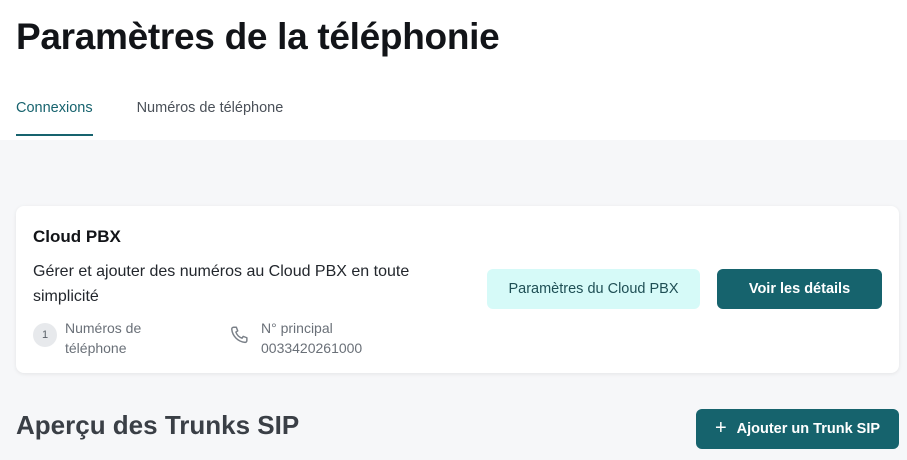 This screenshot has width=907, height=460. Describe the element at coordinates (312, 348) in the screenshot. I see `main-number-value: 0033420261000` at that location.